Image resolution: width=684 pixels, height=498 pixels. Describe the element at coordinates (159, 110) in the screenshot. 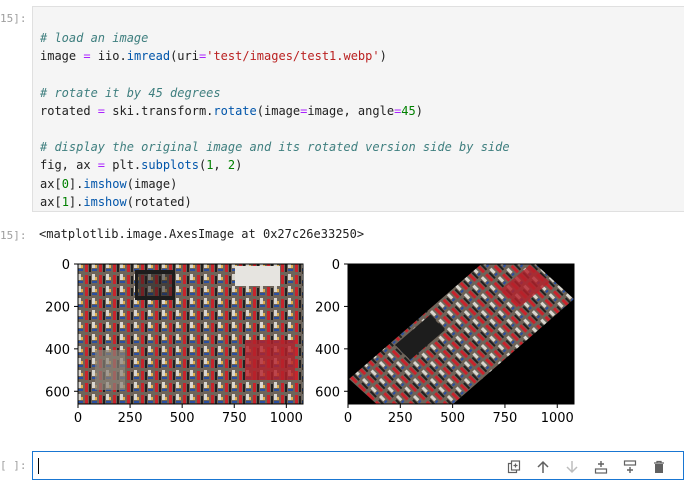

I see `code-token: ski.transform.` at that location.